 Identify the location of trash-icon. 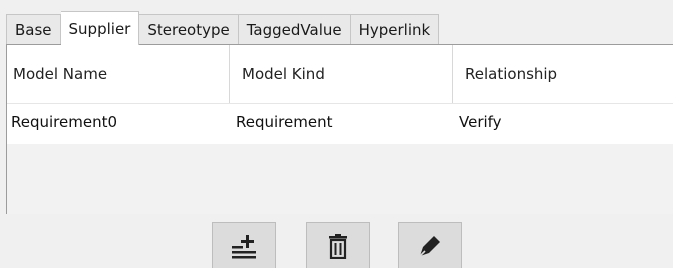
(338, 246).